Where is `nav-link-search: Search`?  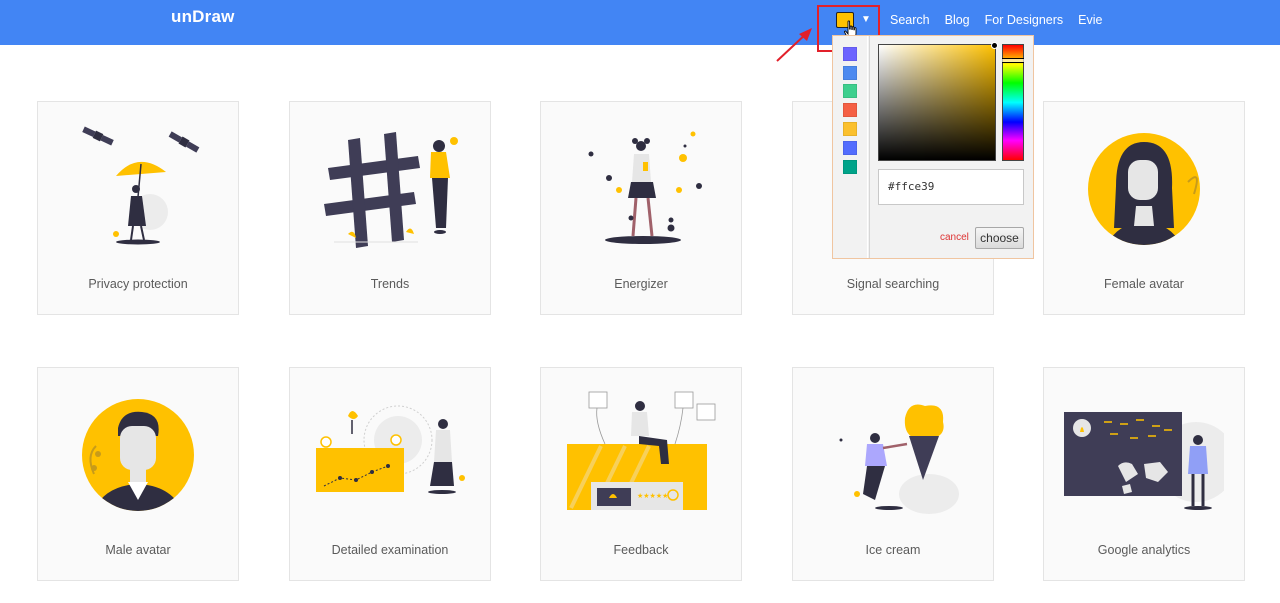
nav-link-search: Search is located at coordinates (910, 20).